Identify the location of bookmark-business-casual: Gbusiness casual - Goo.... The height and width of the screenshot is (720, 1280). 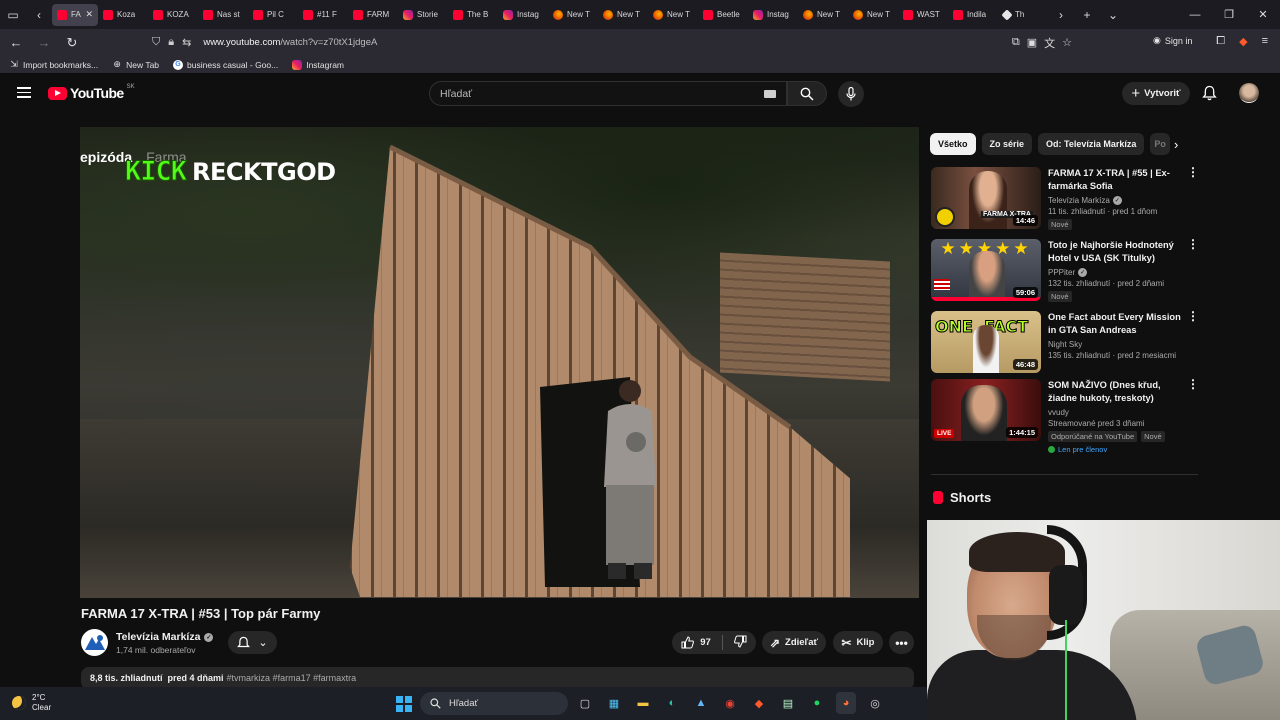
(225, 64).